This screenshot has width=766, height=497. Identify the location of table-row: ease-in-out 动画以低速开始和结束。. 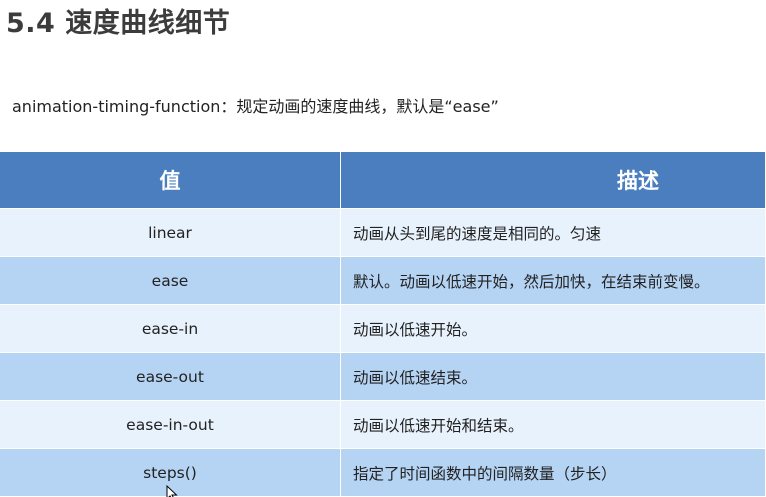
(383, 424).